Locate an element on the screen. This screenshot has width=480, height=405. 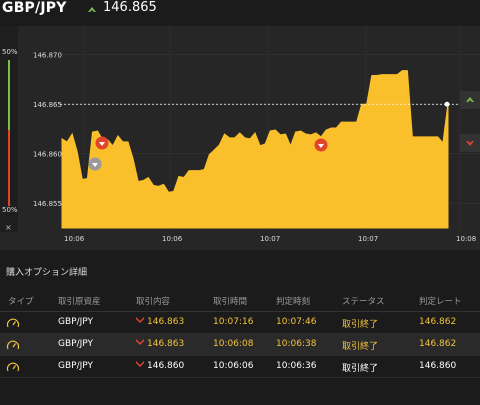
y-tick-label: 146.855 is located at coordinates (47, 204).